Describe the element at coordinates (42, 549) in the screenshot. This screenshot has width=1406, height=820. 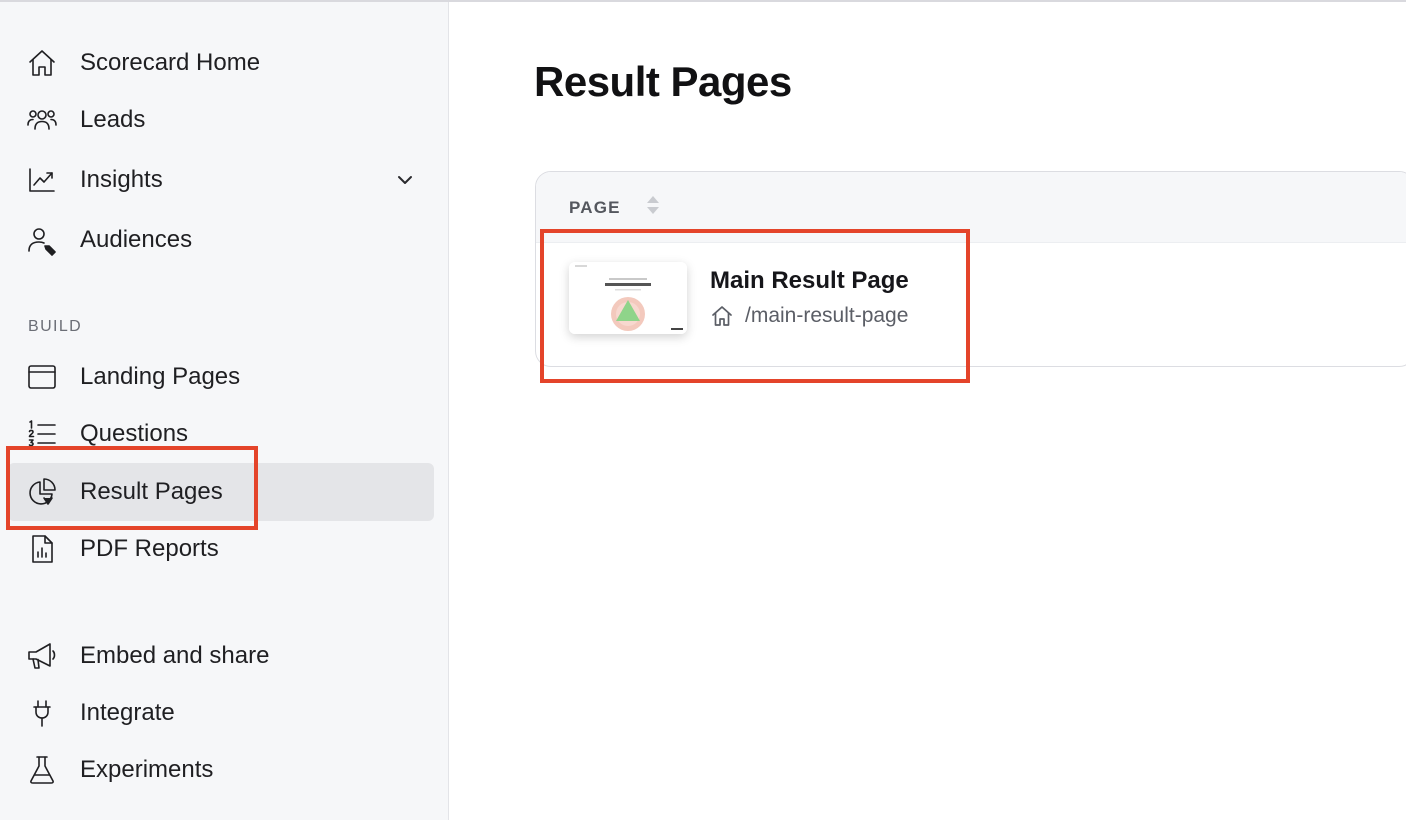
I see `document-chart-icon` at that location.